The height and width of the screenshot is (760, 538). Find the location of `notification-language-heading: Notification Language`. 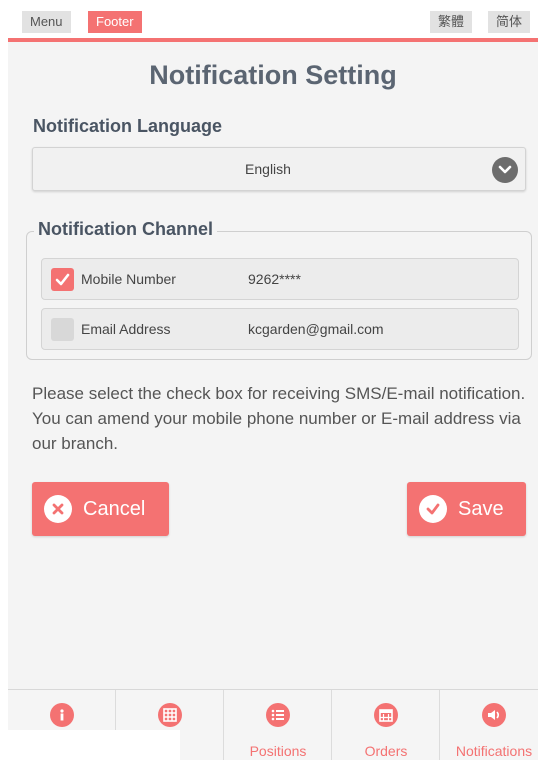

notification-language-heading: Notification Language is located at coordinates (127, 126).